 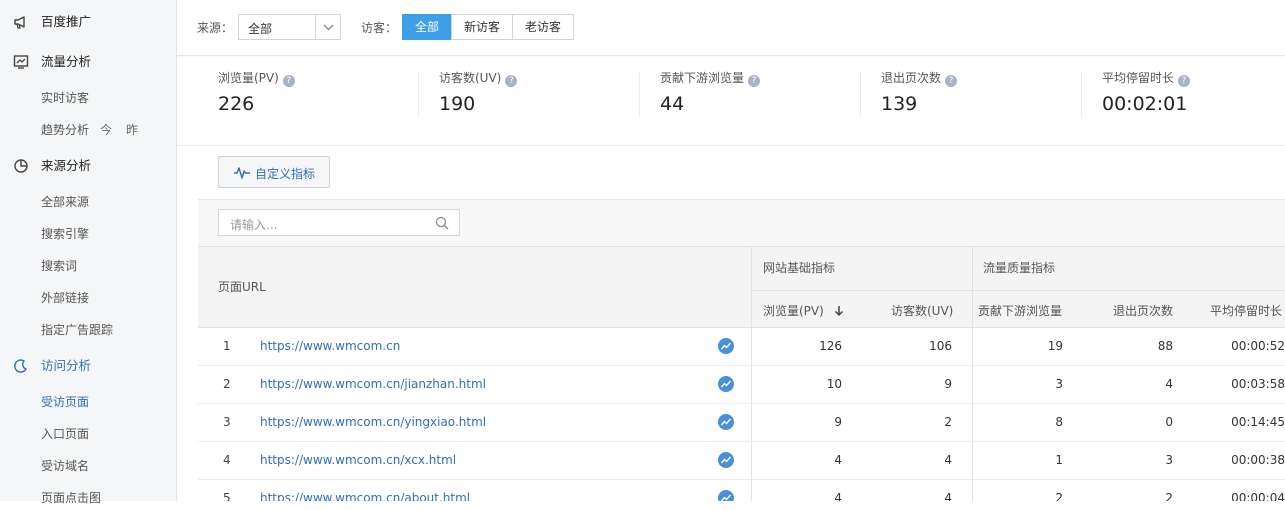 I want to click on sidebar-item-visited-domains: 受访域名, so click(x=88, y=466).